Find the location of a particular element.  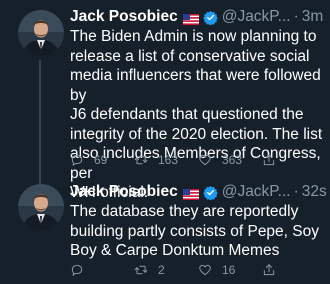

tweet-actions: 69 163 363 is located at coordinates (195, 160).